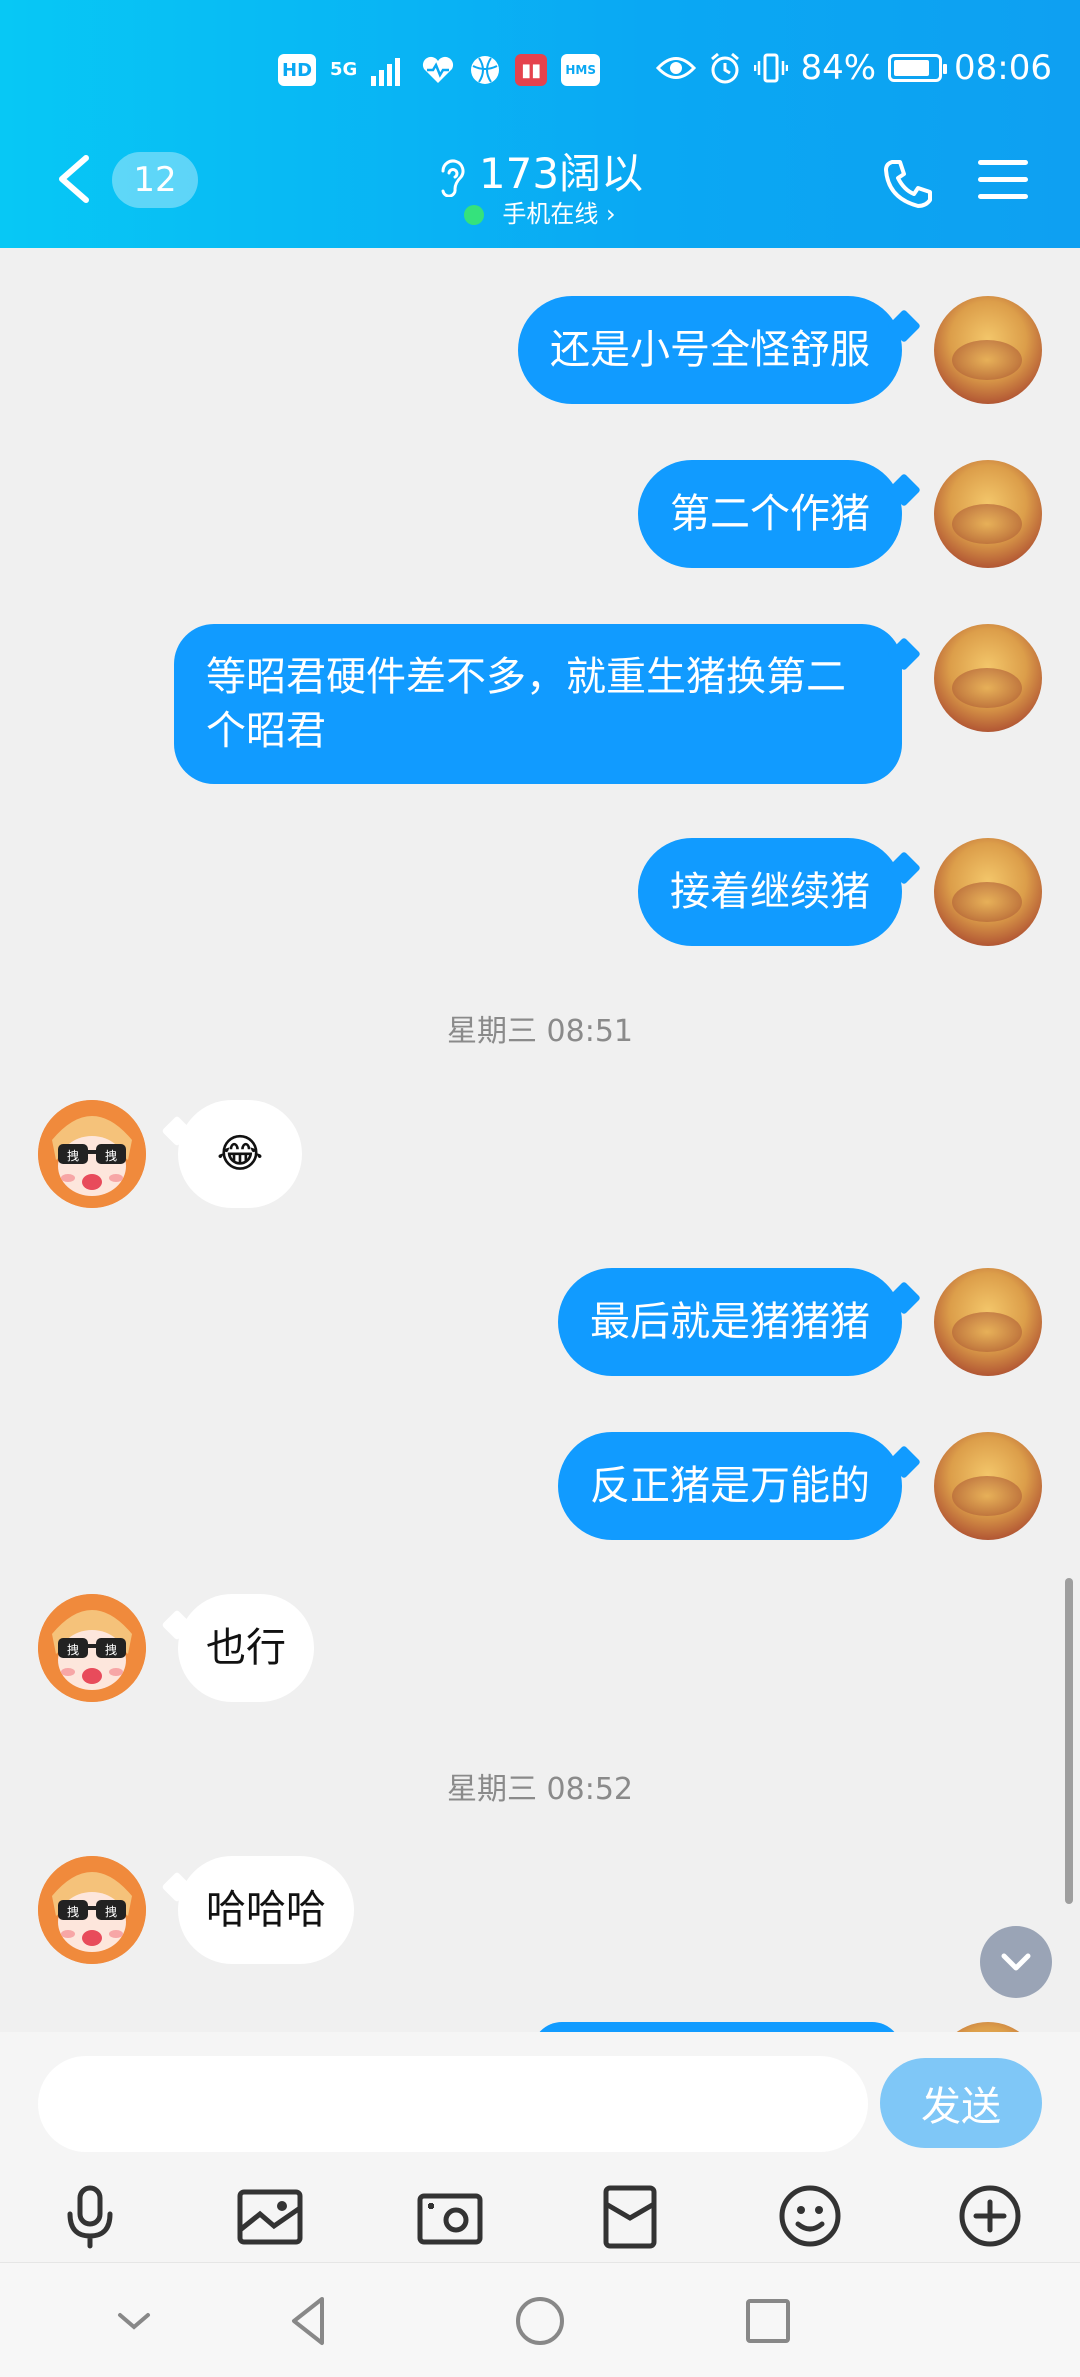  Describe the element at coordinates (310, 2321) in the screenshot. I see `back-triangle-icon` at that location.